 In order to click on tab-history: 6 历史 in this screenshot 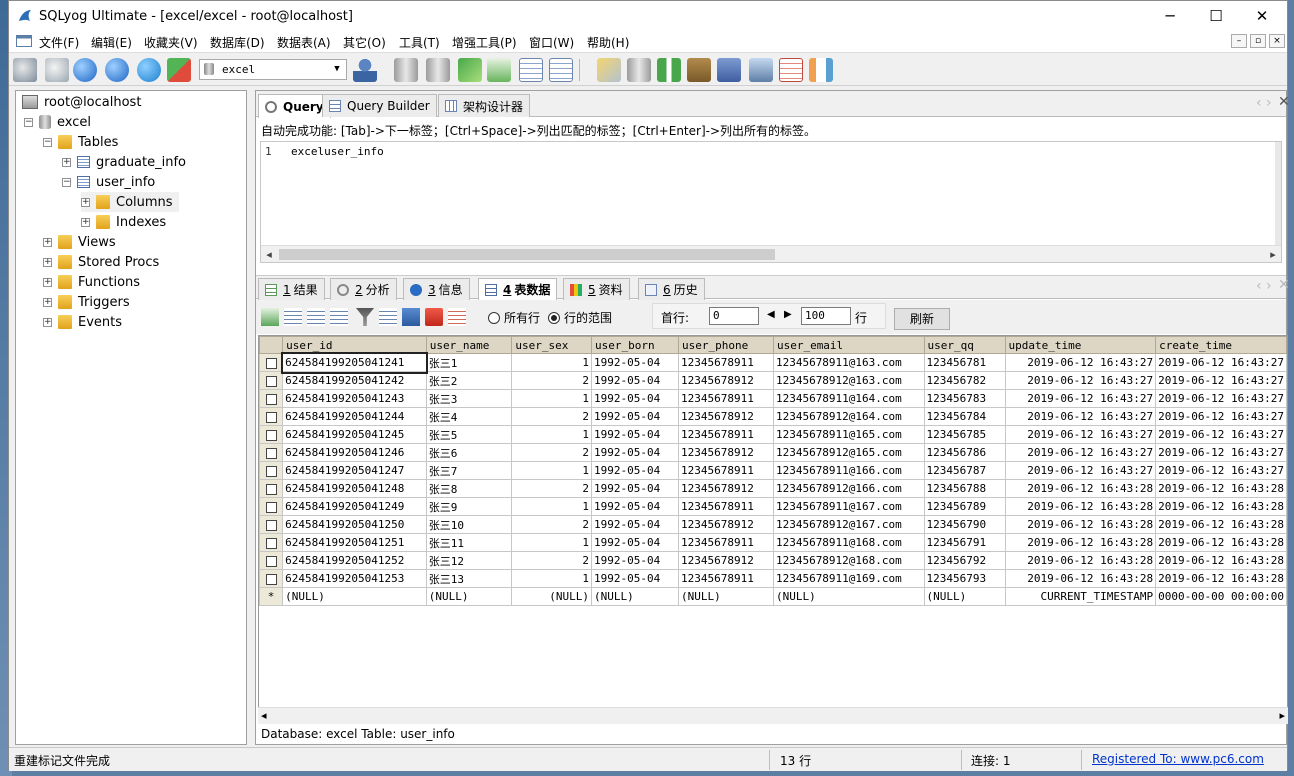, I will do `click(671, 289)`.